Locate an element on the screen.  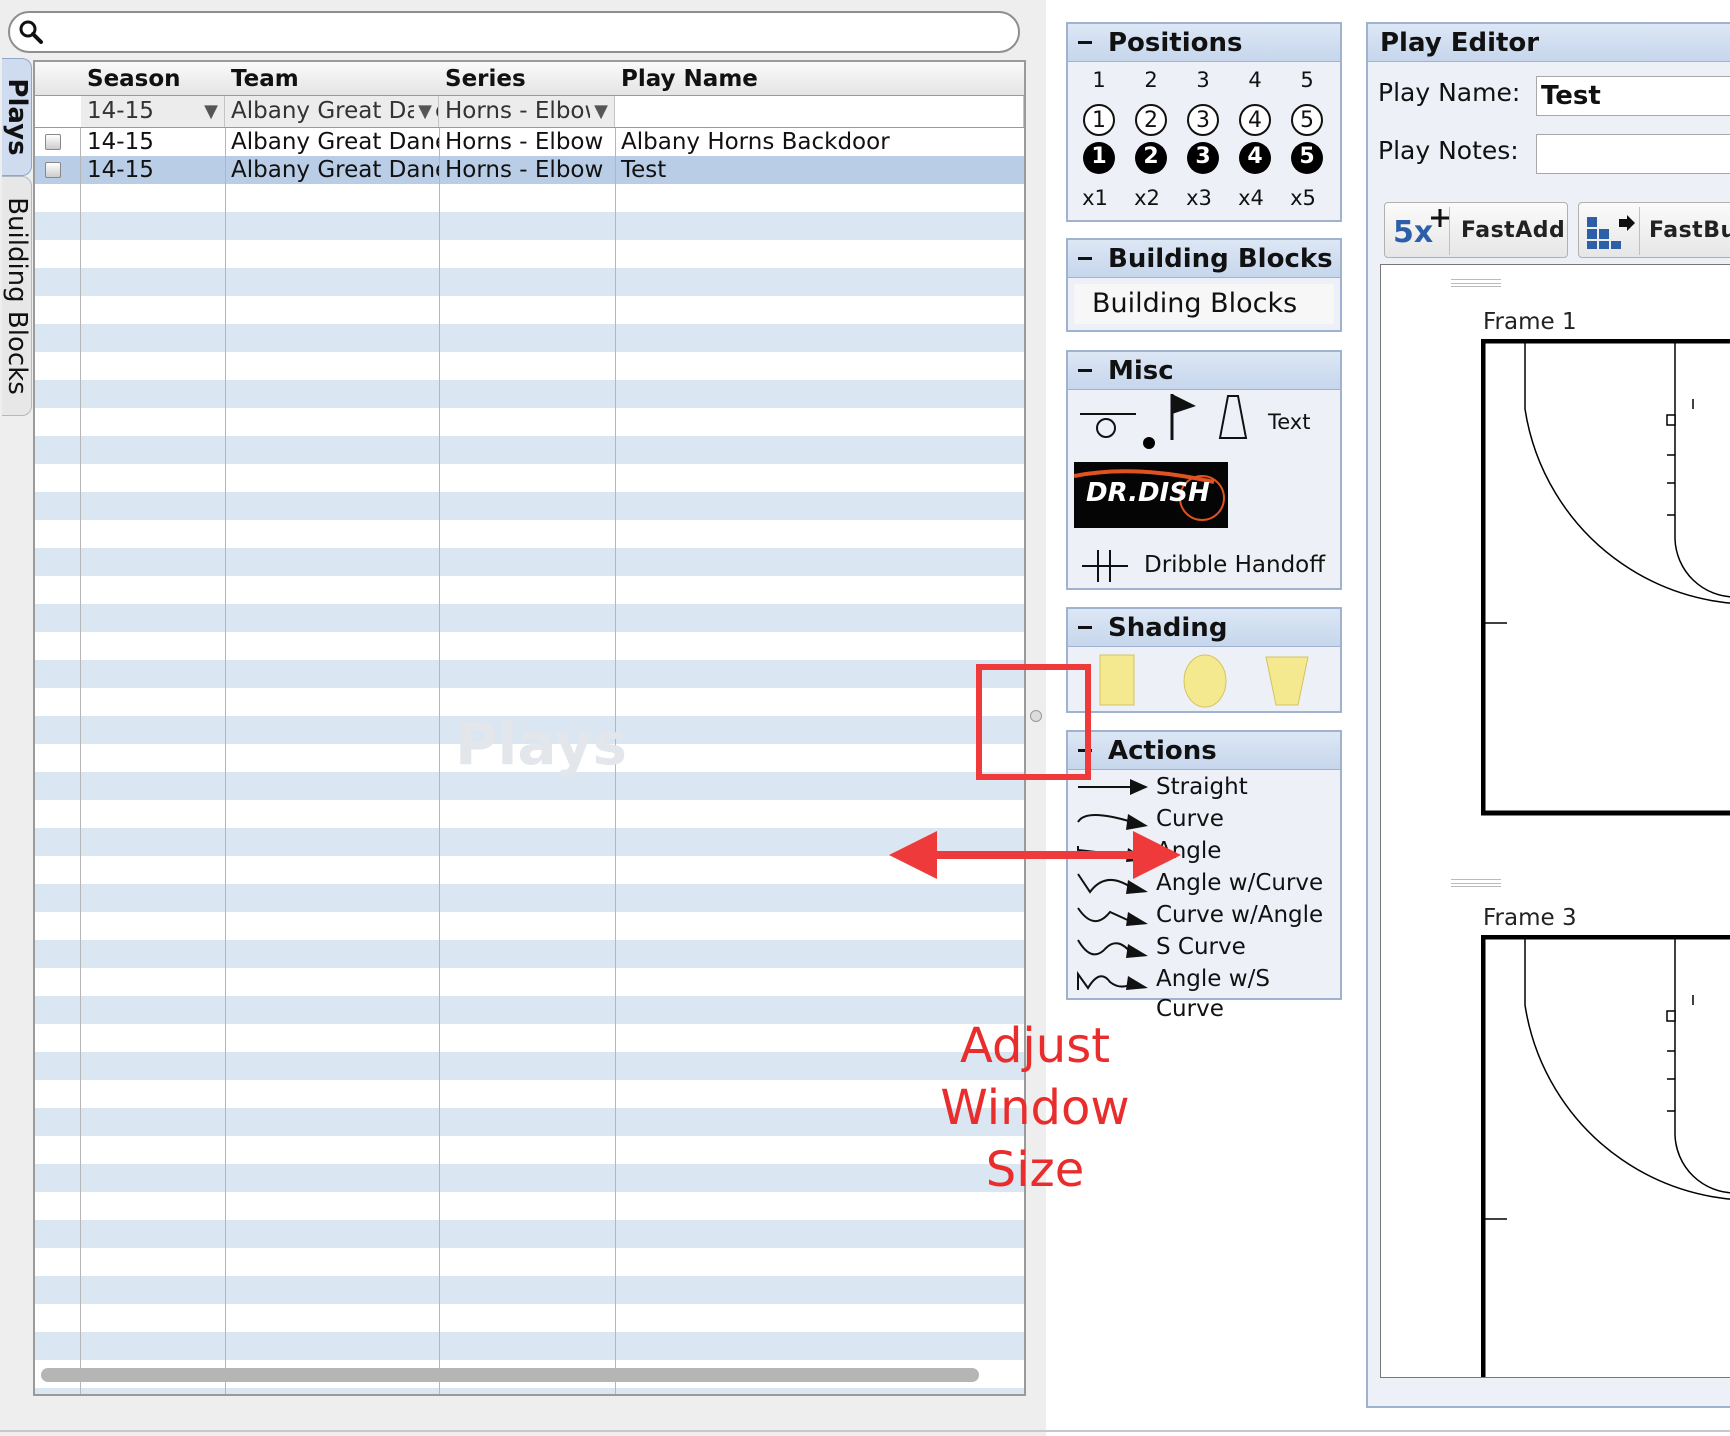
position-filled-3: 3 is located at coordinates (1203, 158).